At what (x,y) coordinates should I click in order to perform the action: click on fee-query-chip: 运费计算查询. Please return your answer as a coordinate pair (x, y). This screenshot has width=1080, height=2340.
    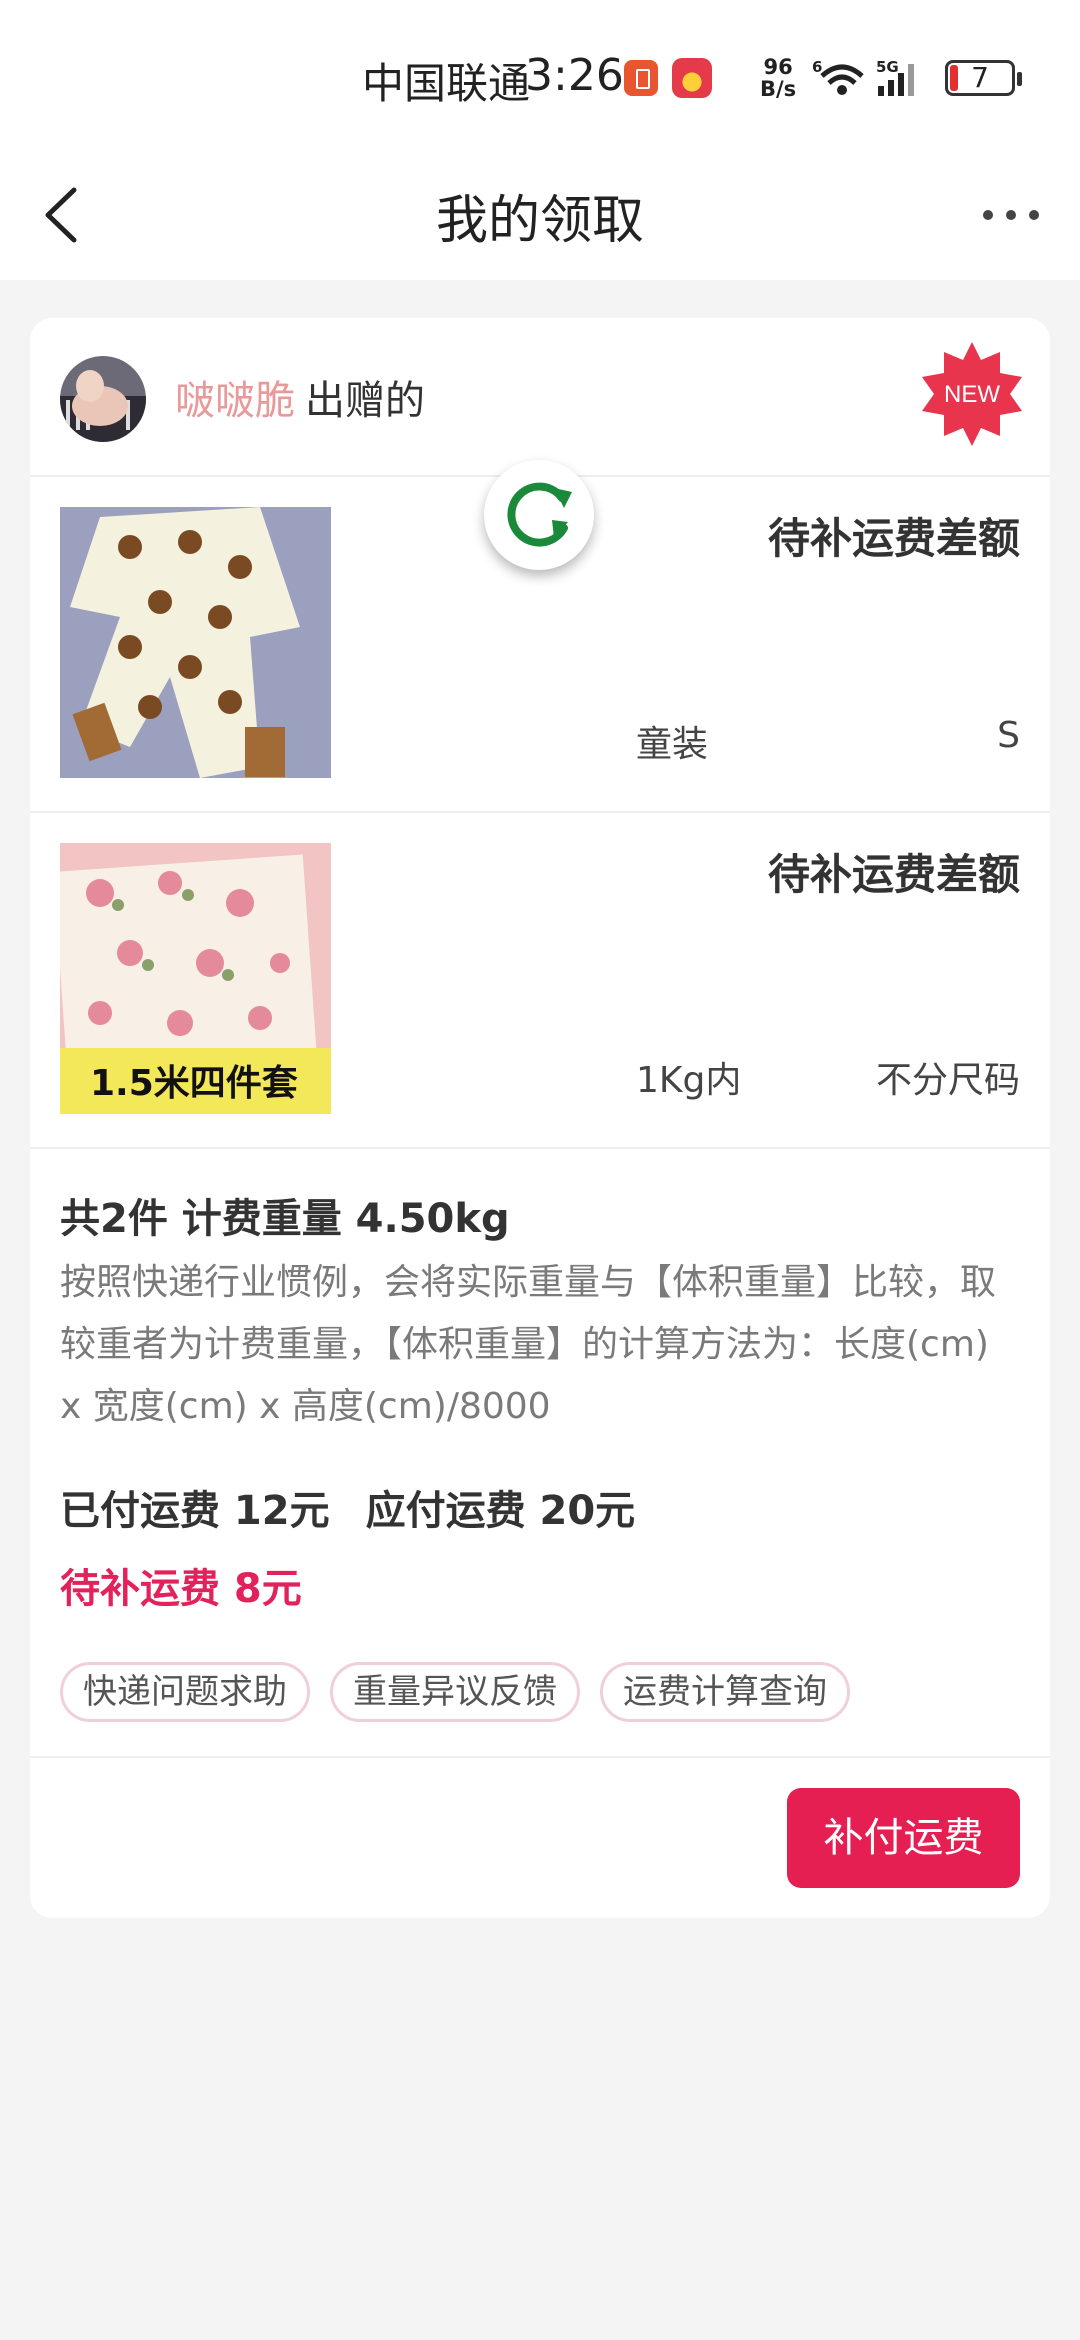
    Looking at the image, I should click on (725, 1692).